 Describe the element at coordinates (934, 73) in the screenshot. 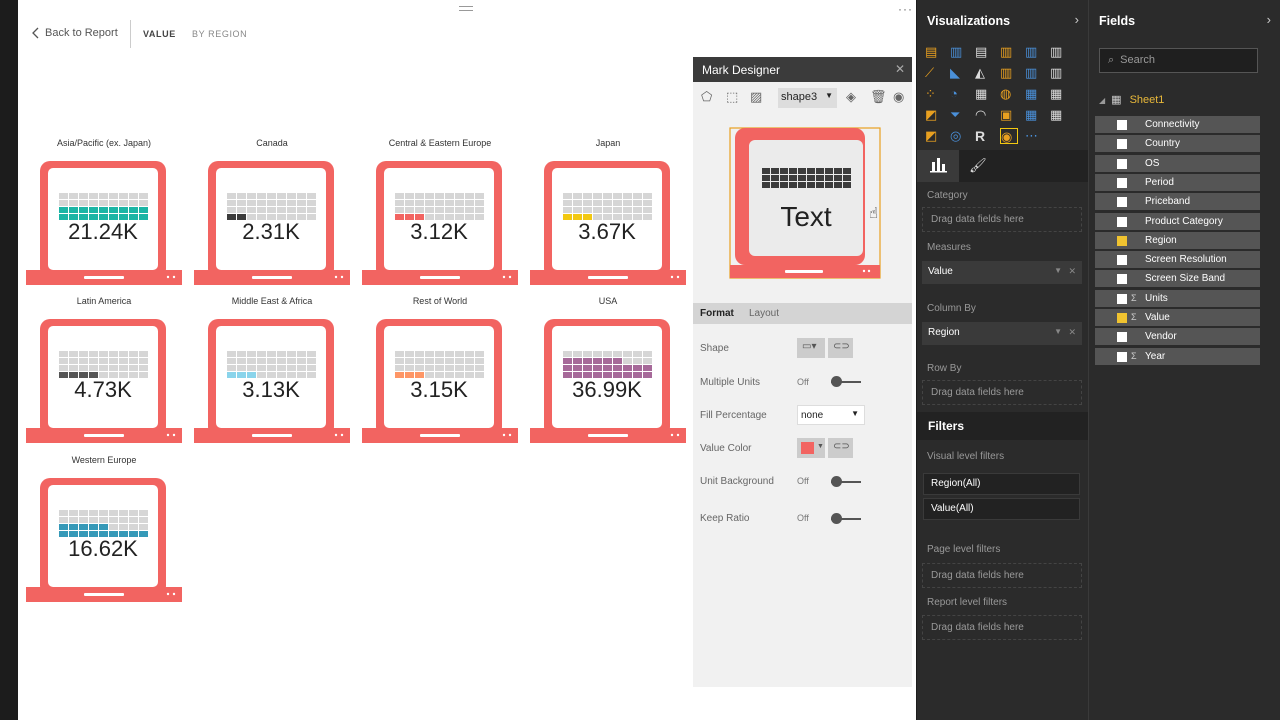

I see `visual-type-icon: ⟋` at that location.